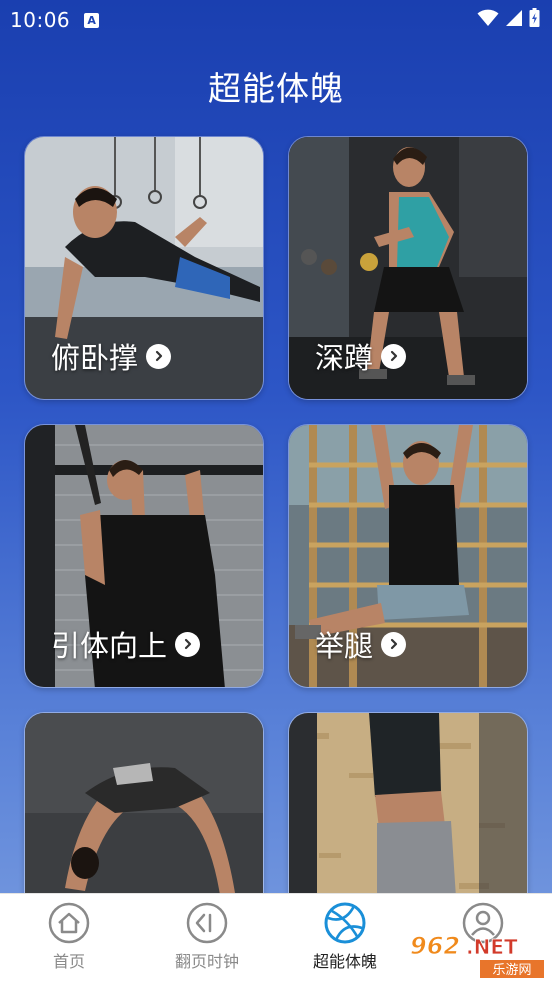 Image resolution: width=552 pixels, height=981 pixels. I want to click on card-legraise: 举腿, so click(408, 556).